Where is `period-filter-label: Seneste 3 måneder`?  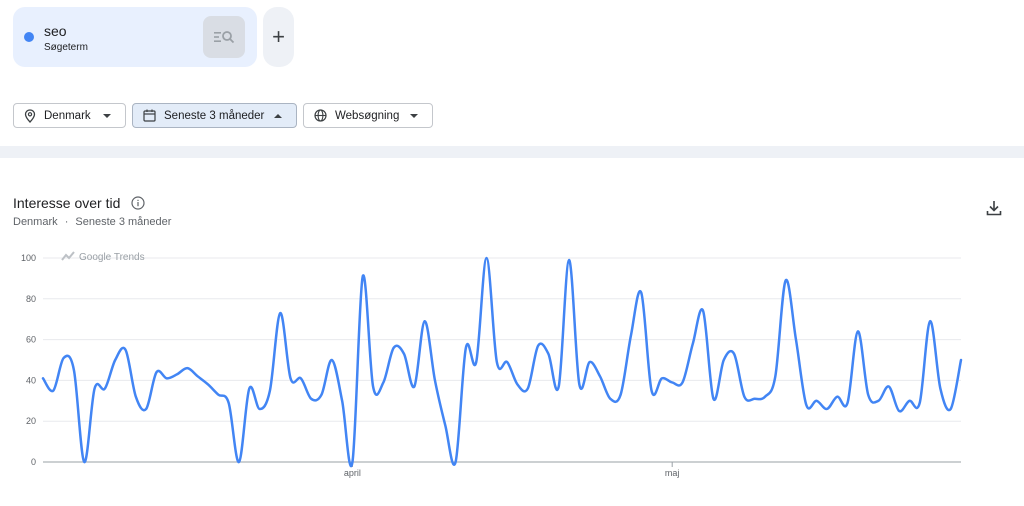 period-filter-label: Seneste 3 måneder is located at coordinates (214, 115).